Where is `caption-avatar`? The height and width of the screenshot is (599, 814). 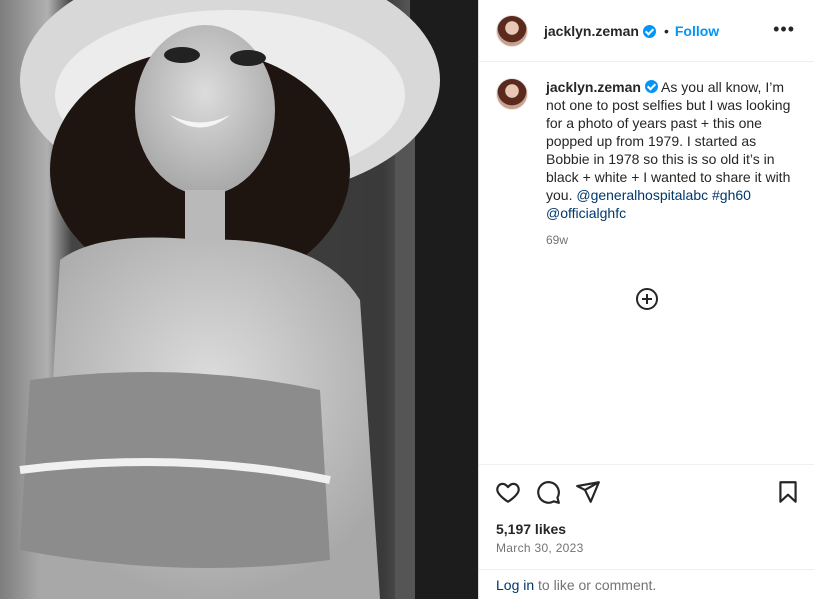 caption-avatar is located at coordinates (512, 94).